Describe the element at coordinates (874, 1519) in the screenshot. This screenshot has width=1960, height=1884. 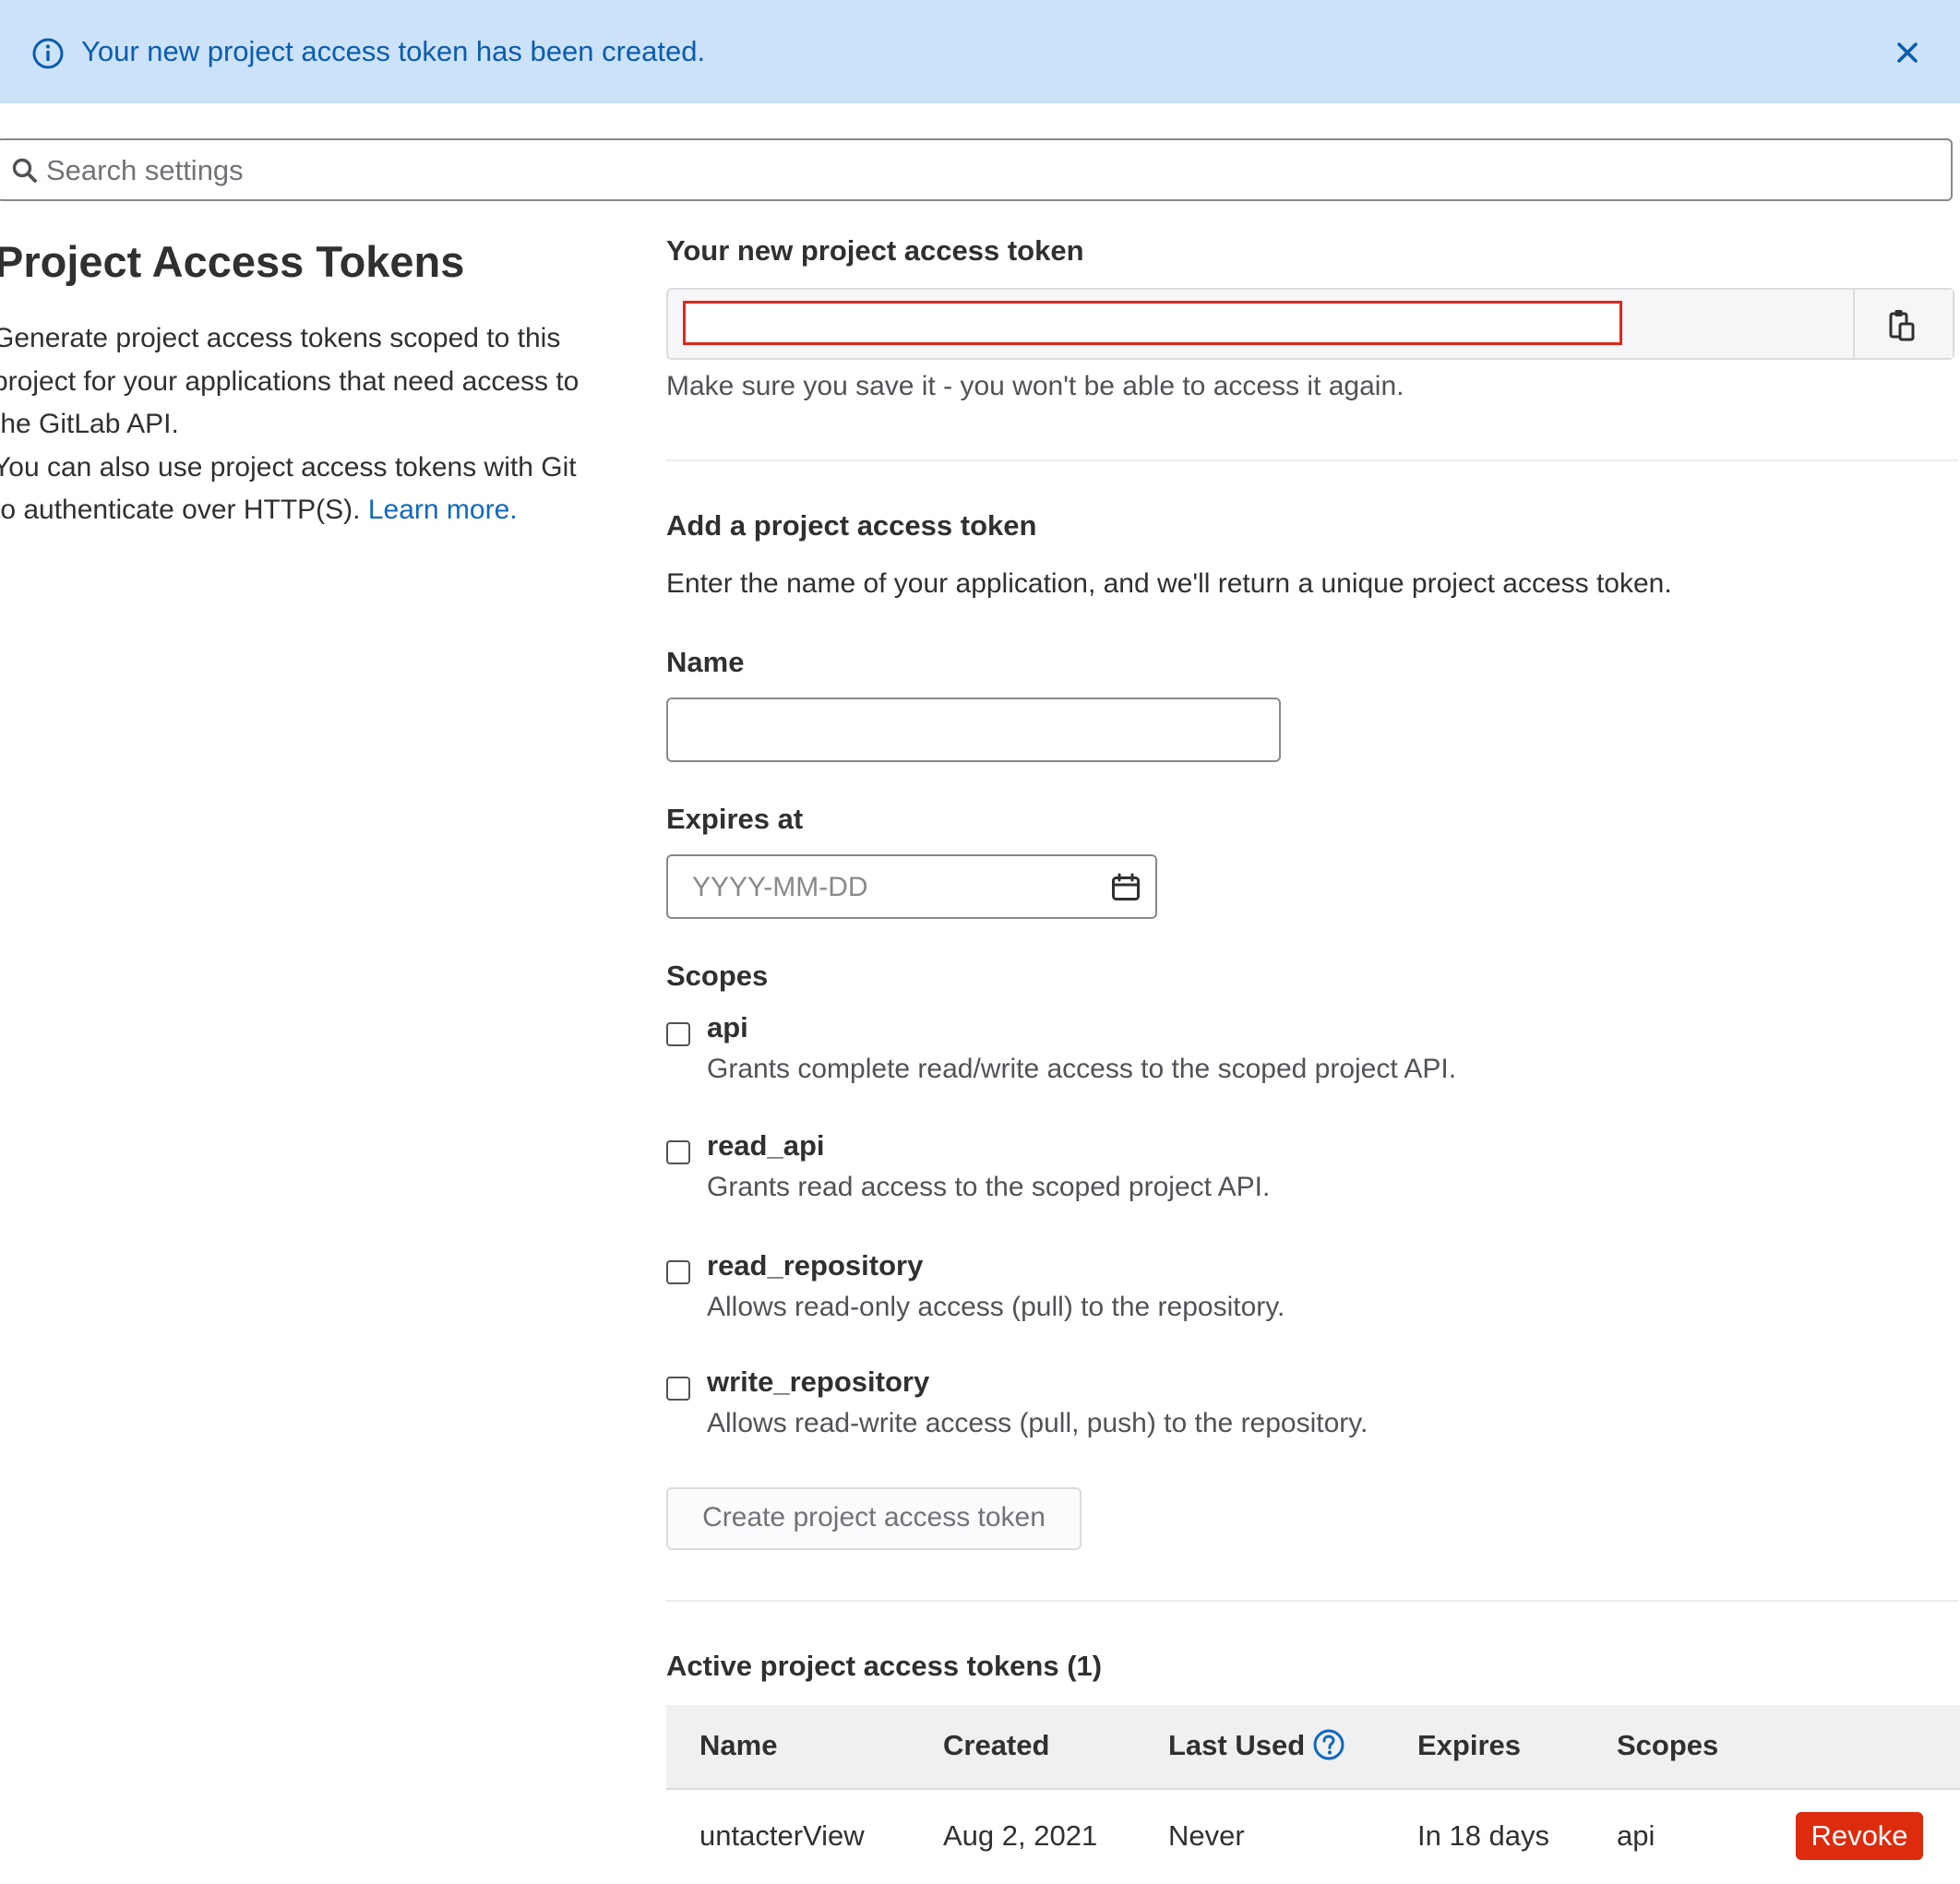
I see `create-token-button: Create project access token` at that location.